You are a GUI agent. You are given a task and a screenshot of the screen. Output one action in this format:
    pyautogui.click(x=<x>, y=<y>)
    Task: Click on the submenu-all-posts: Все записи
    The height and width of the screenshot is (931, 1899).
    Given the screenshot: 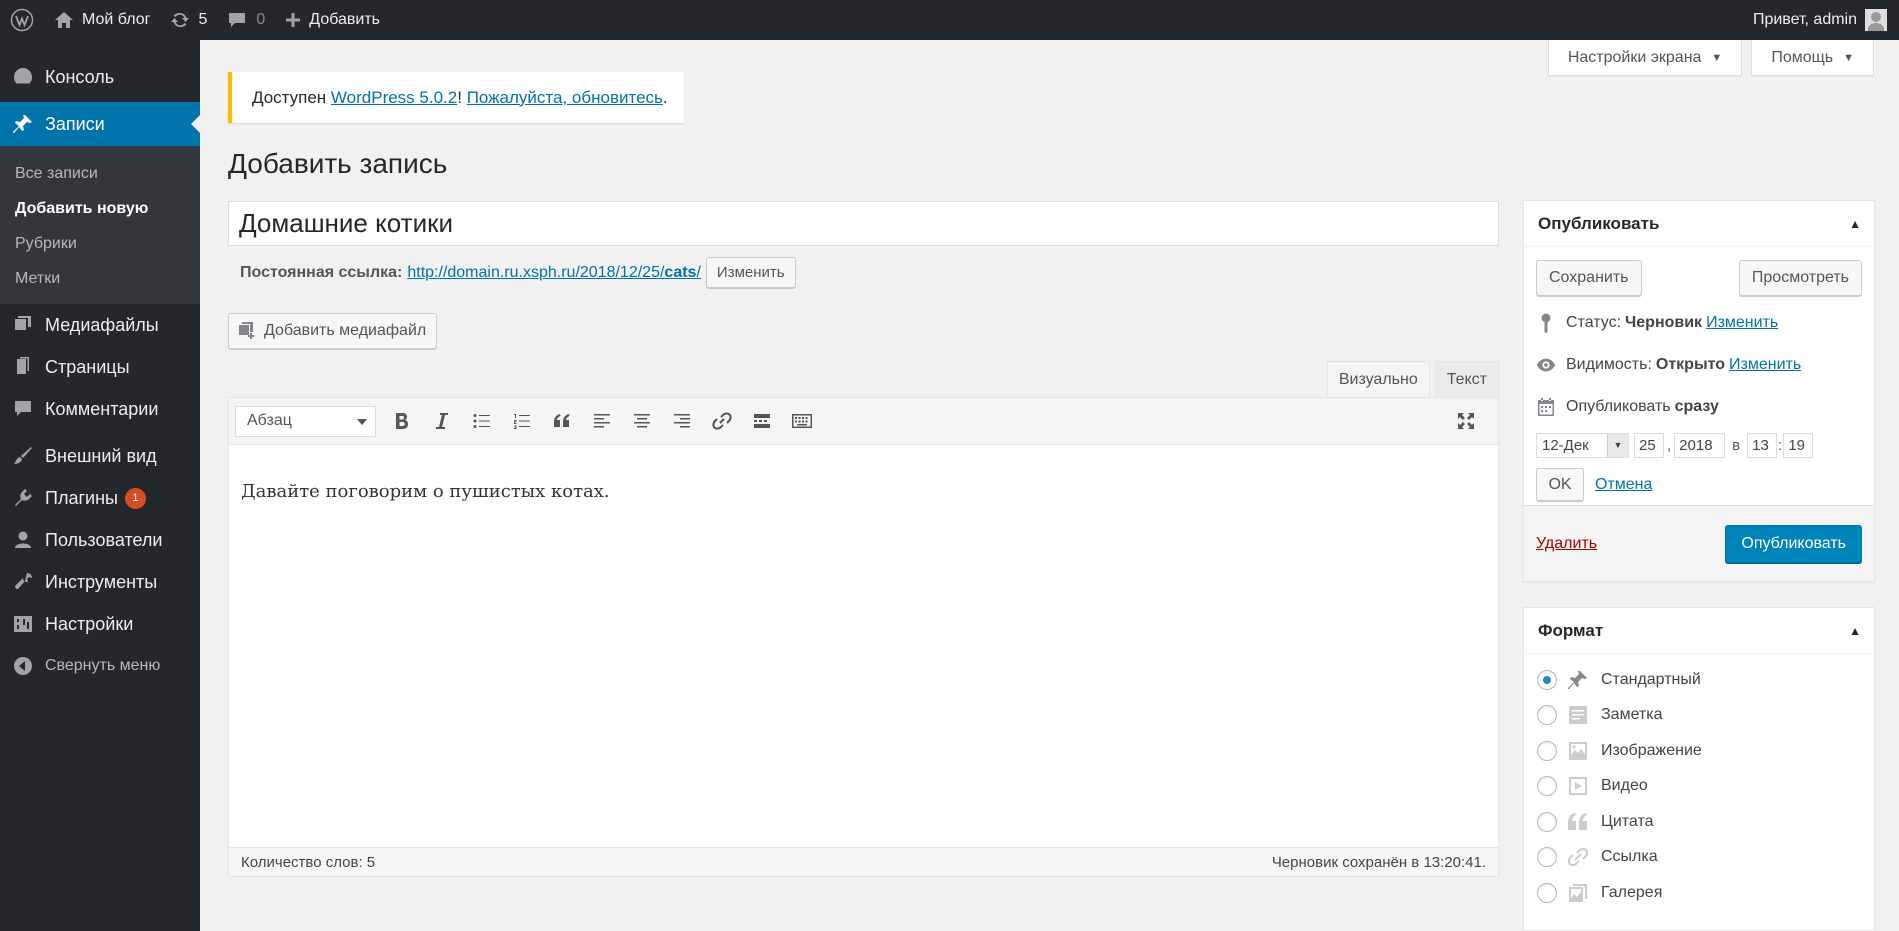 What is the action you would take?
    pyautogui.click(x=100, y=173)
    